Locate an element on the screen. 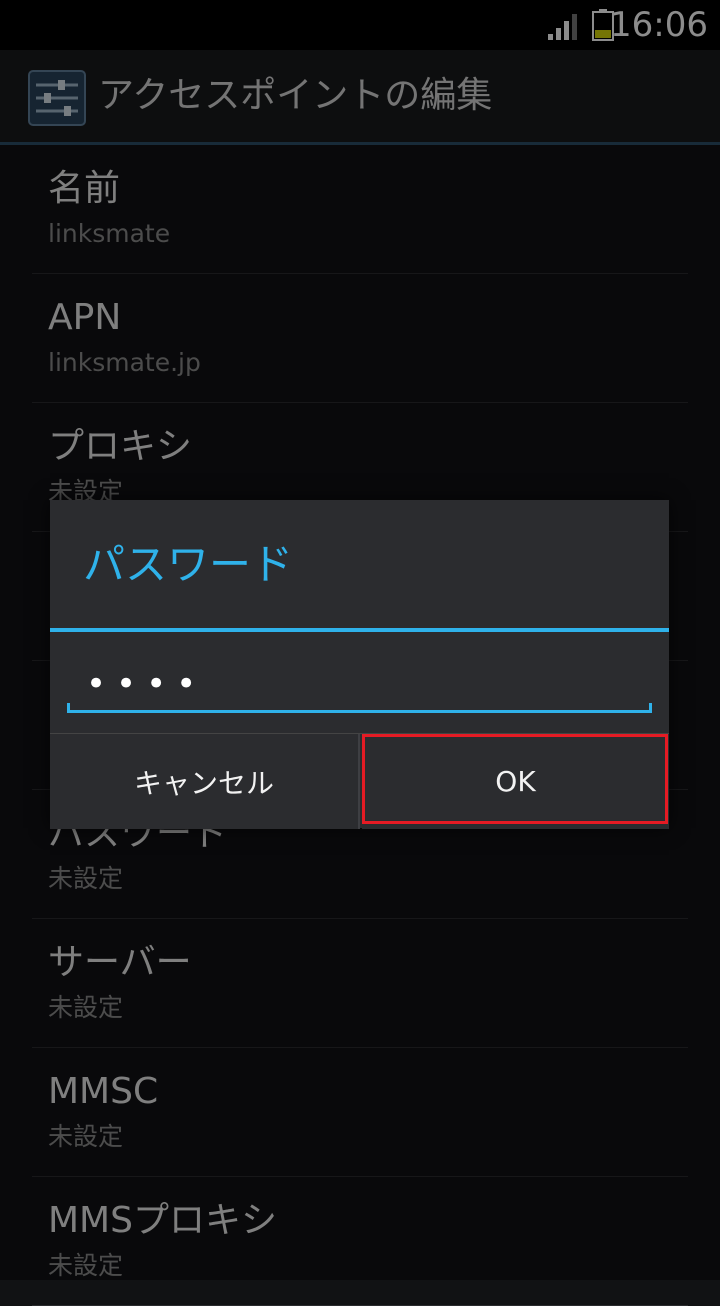 The width and height of the screenshot is (720, 1306). dialog-body is located at coordinates (359, 682).